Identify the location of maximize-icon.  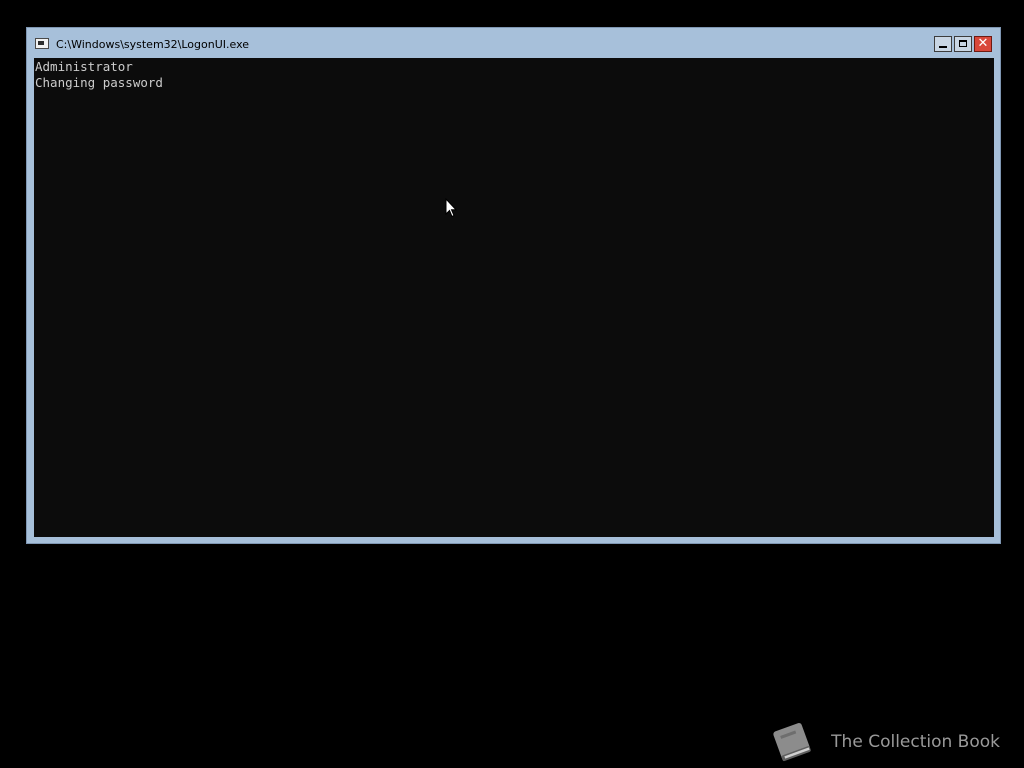
(963, 43).